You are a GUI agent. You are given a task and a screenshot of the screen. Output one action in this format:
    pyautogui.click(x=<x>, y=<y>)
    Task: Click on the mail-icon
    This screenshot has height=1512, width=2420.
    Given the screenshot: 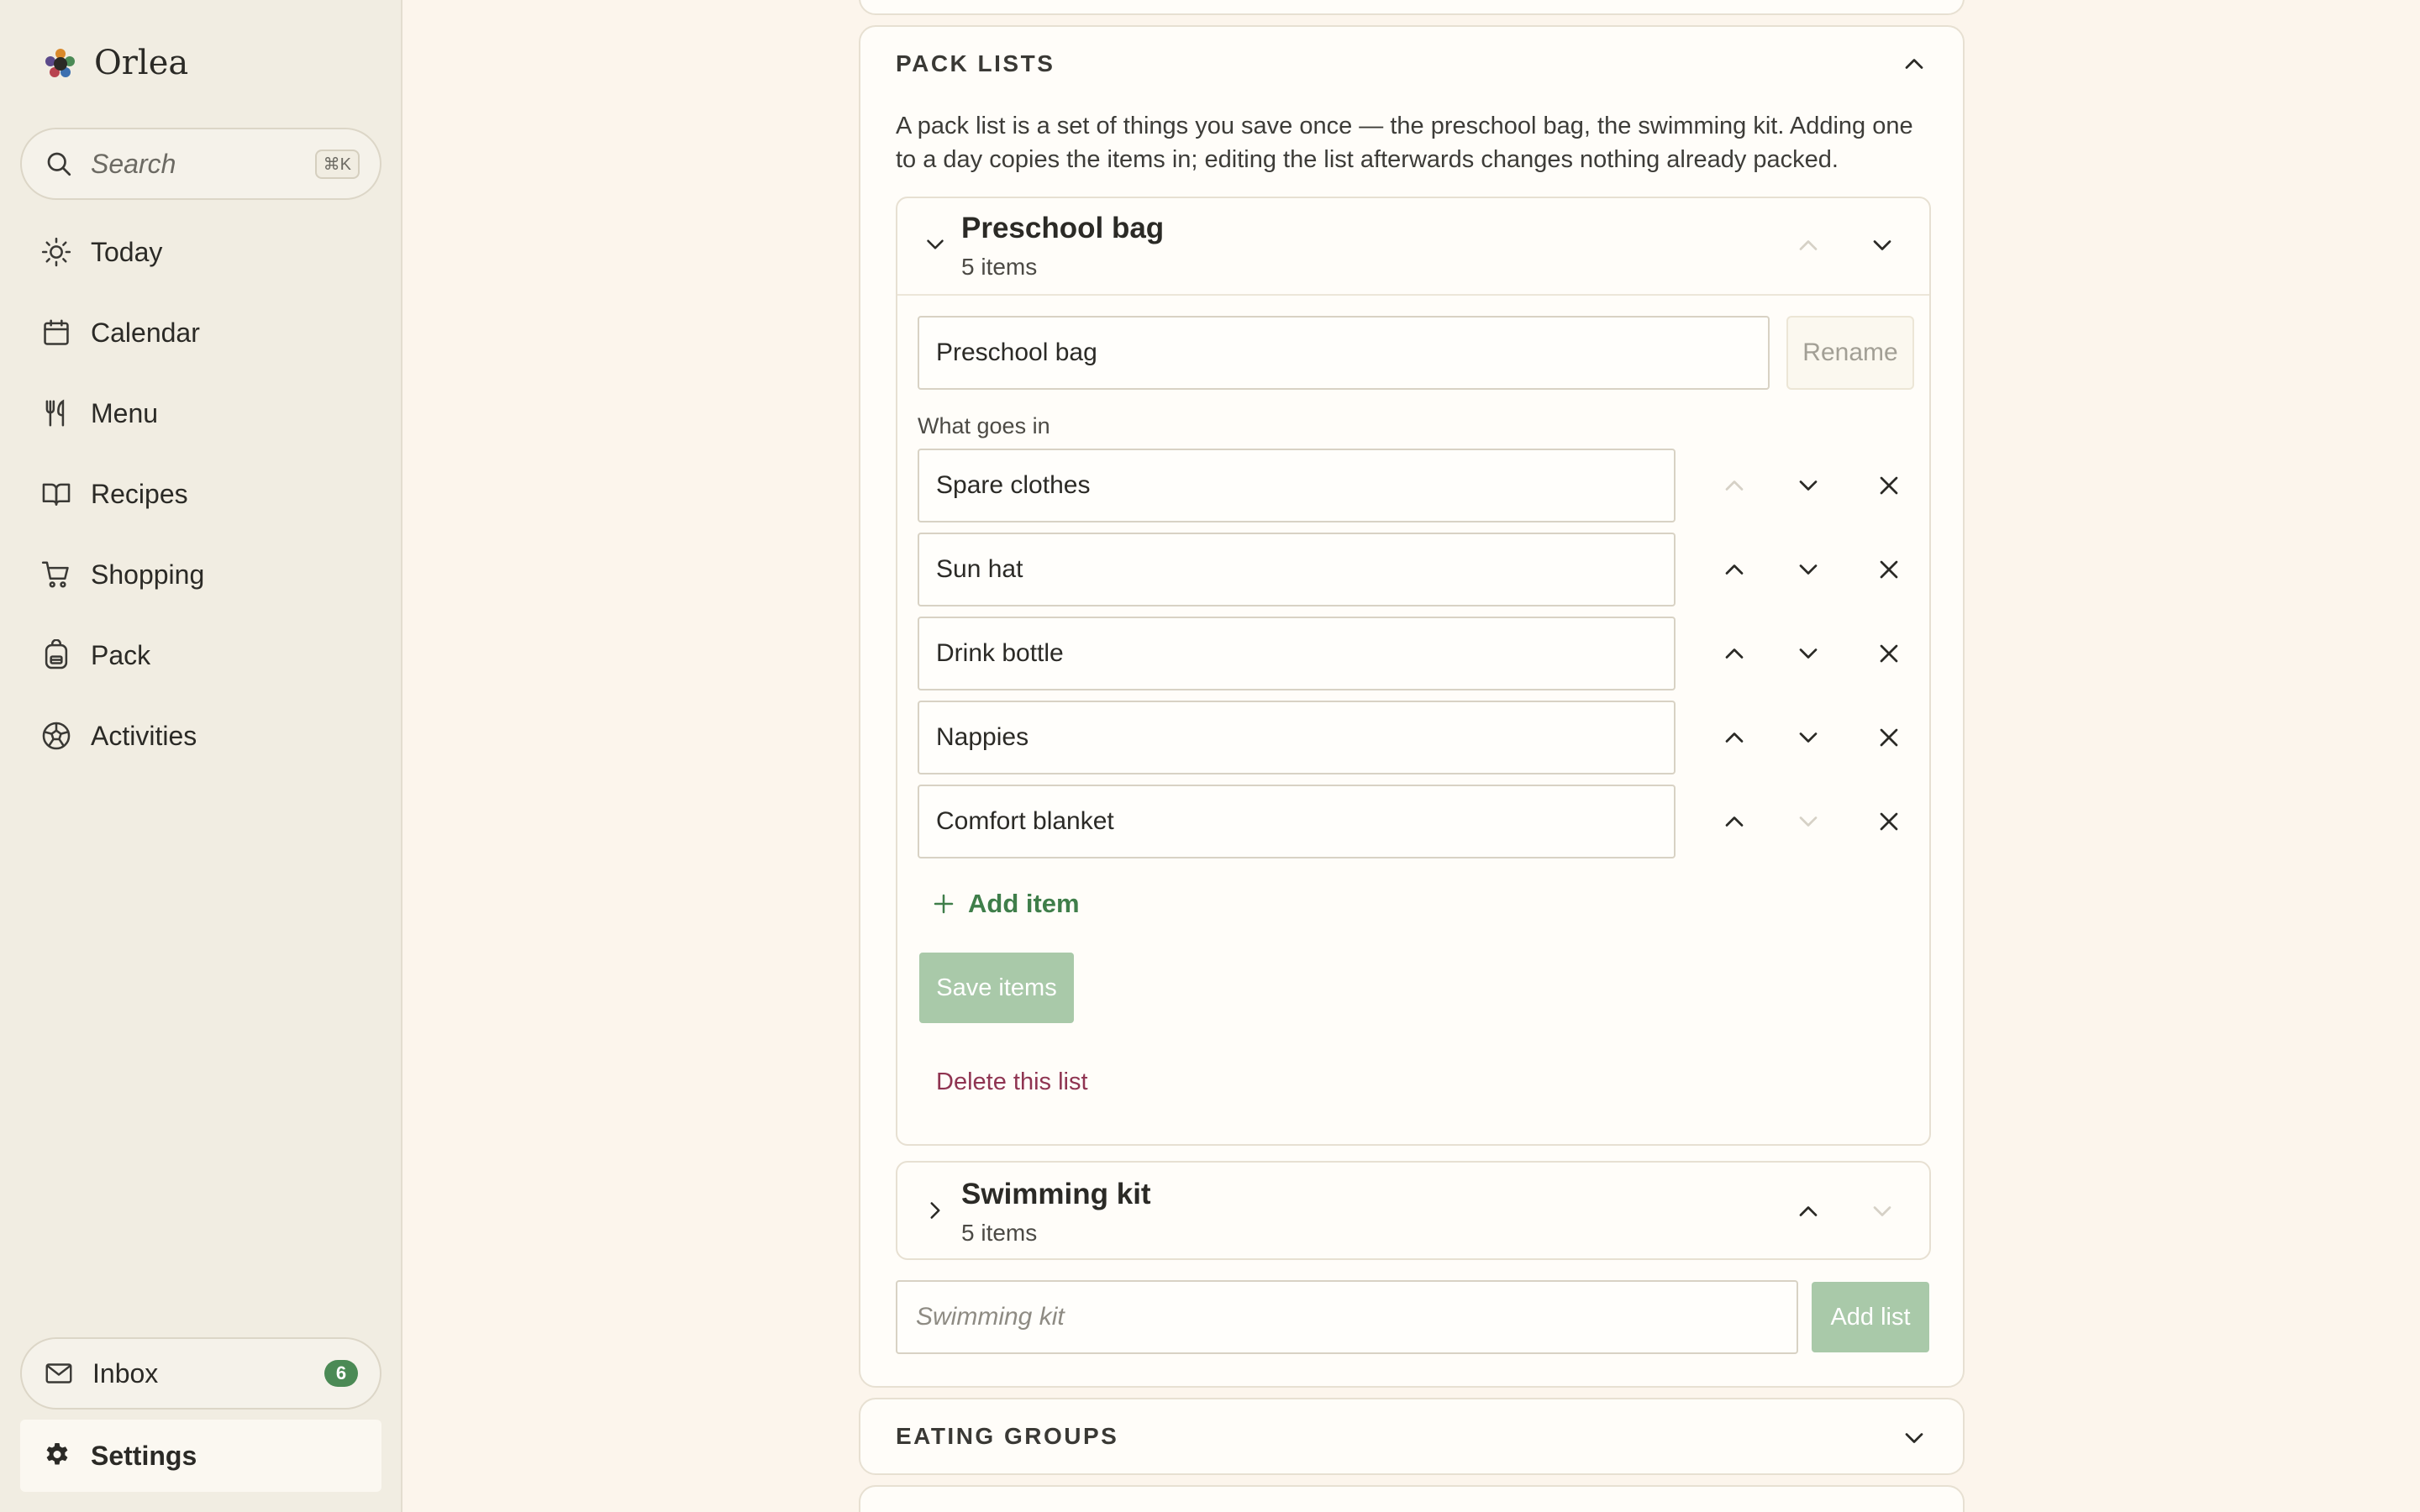 What is the action you would take?
    pyautogui.click(x=58, y=1373)
    